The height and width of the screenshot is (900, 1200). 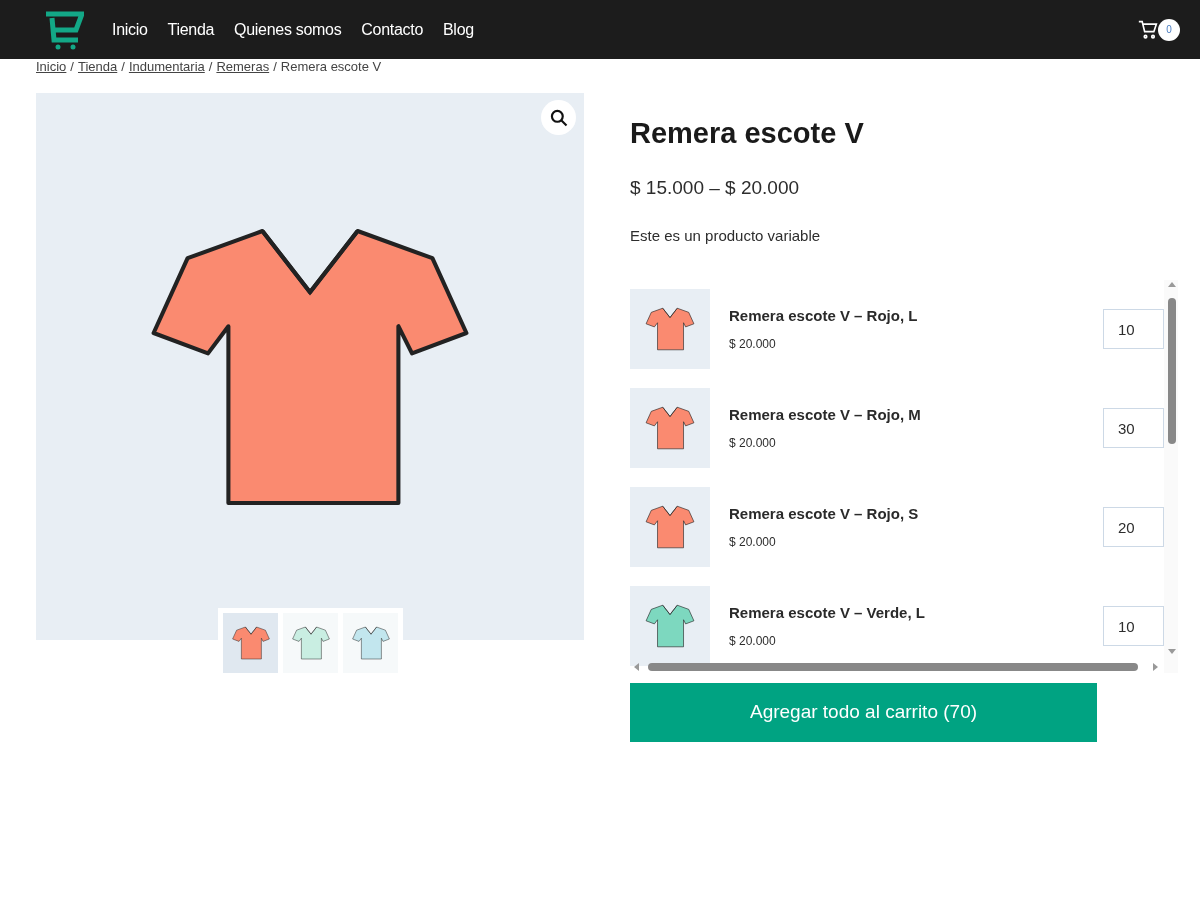 What do you see at coordinates (288, 29) in the screenshot?
I see `nav-link: Quienes somos` at bounding box center [288, 29].